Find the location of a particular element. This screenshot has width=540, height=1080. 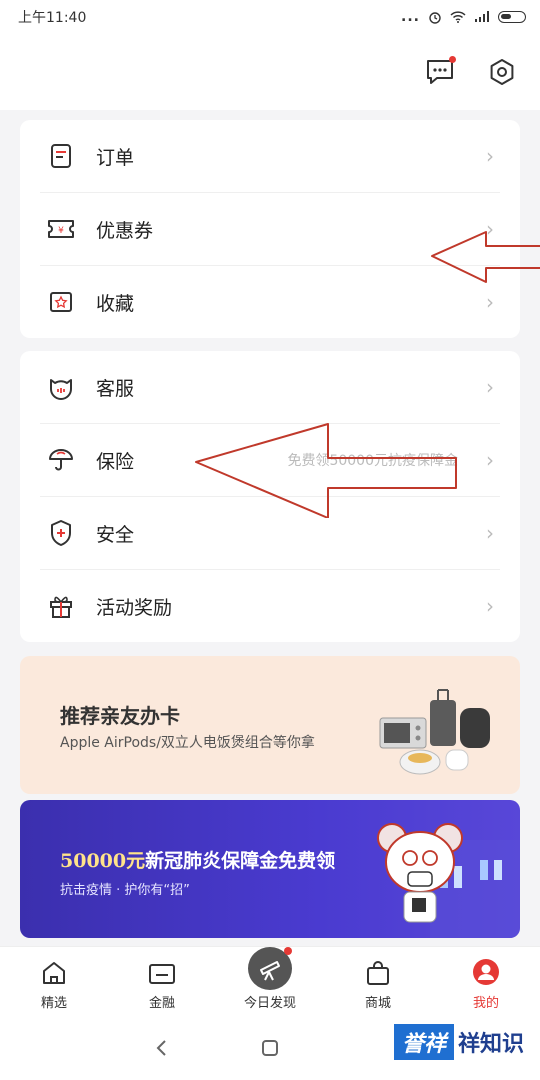

cell-signal-icon is located at coordinates (482, 16).